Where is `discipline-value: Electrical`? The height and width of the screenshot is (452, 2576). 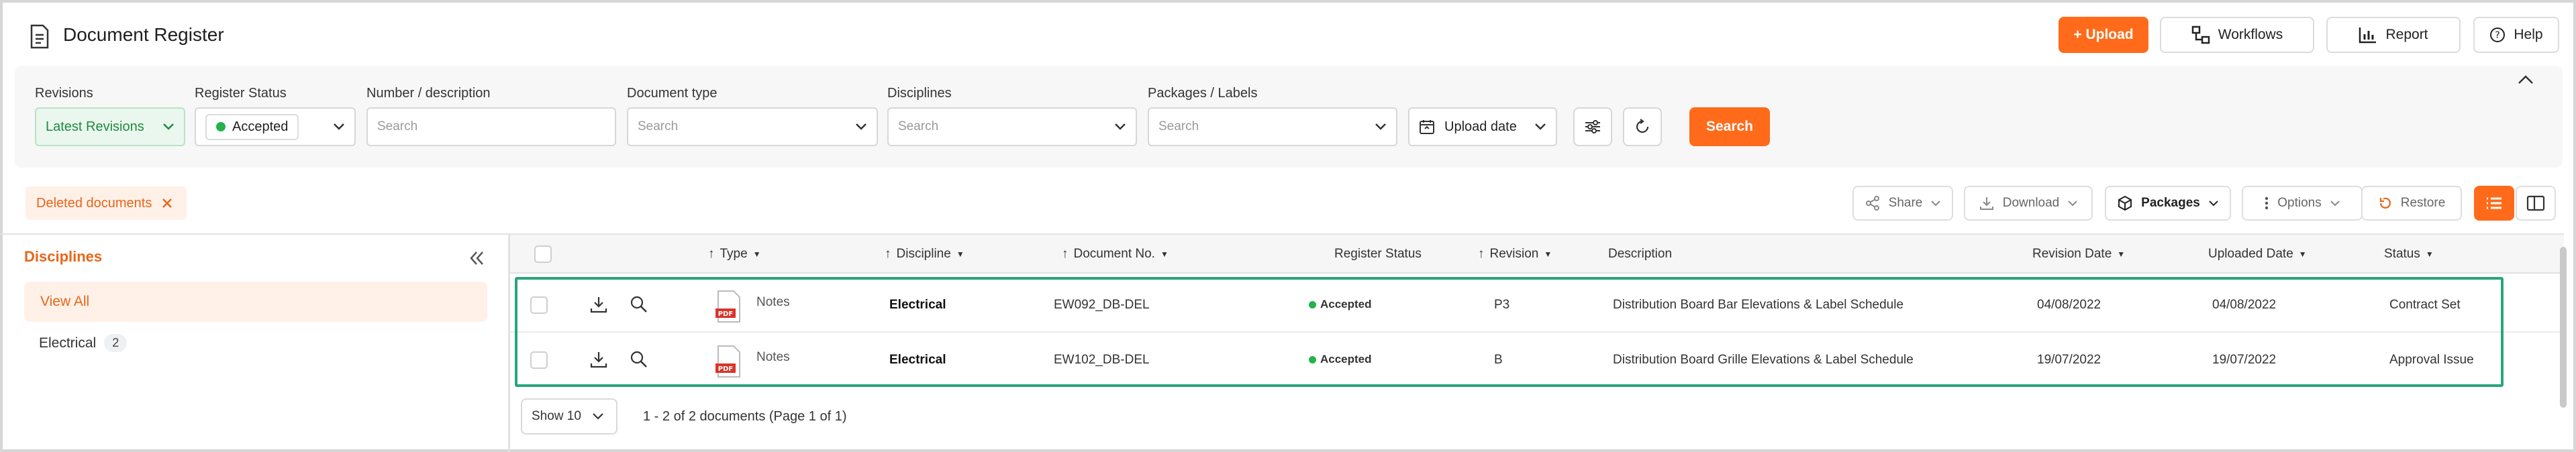
discipline-value: Electrical is located at coordinates (917, 360).